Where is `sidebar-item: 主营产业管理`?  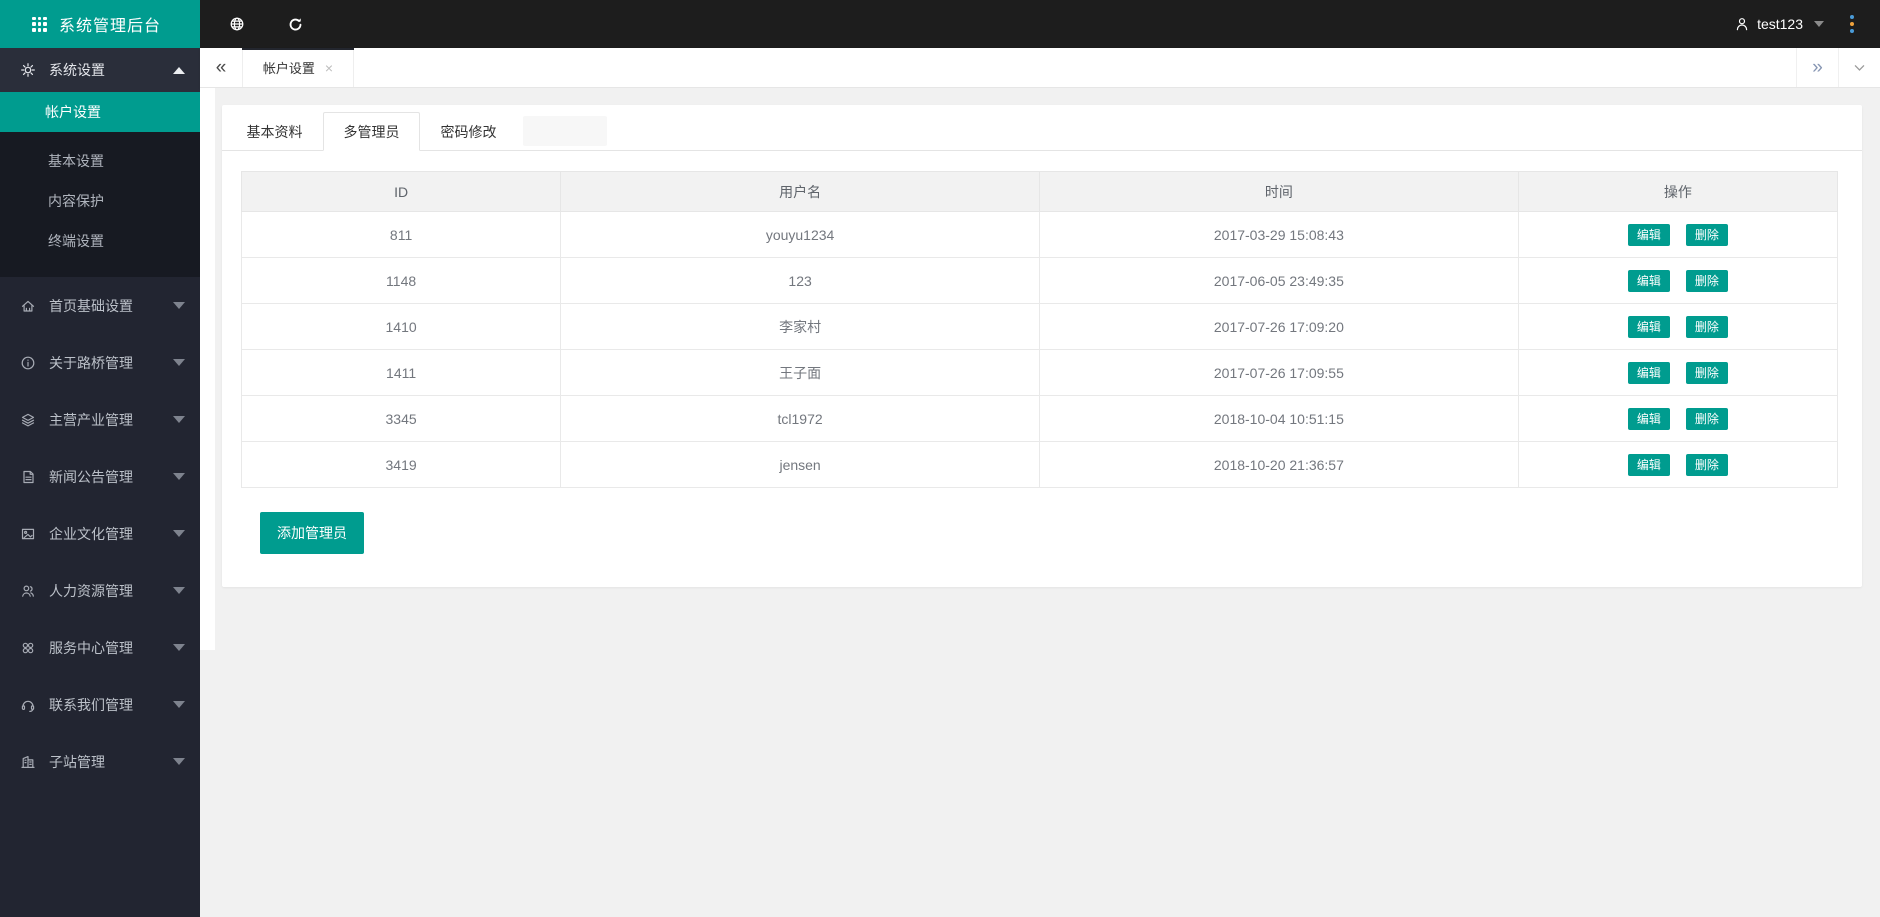
sidebar-item: 主营产业管理 is located at coordinates (100, 419).